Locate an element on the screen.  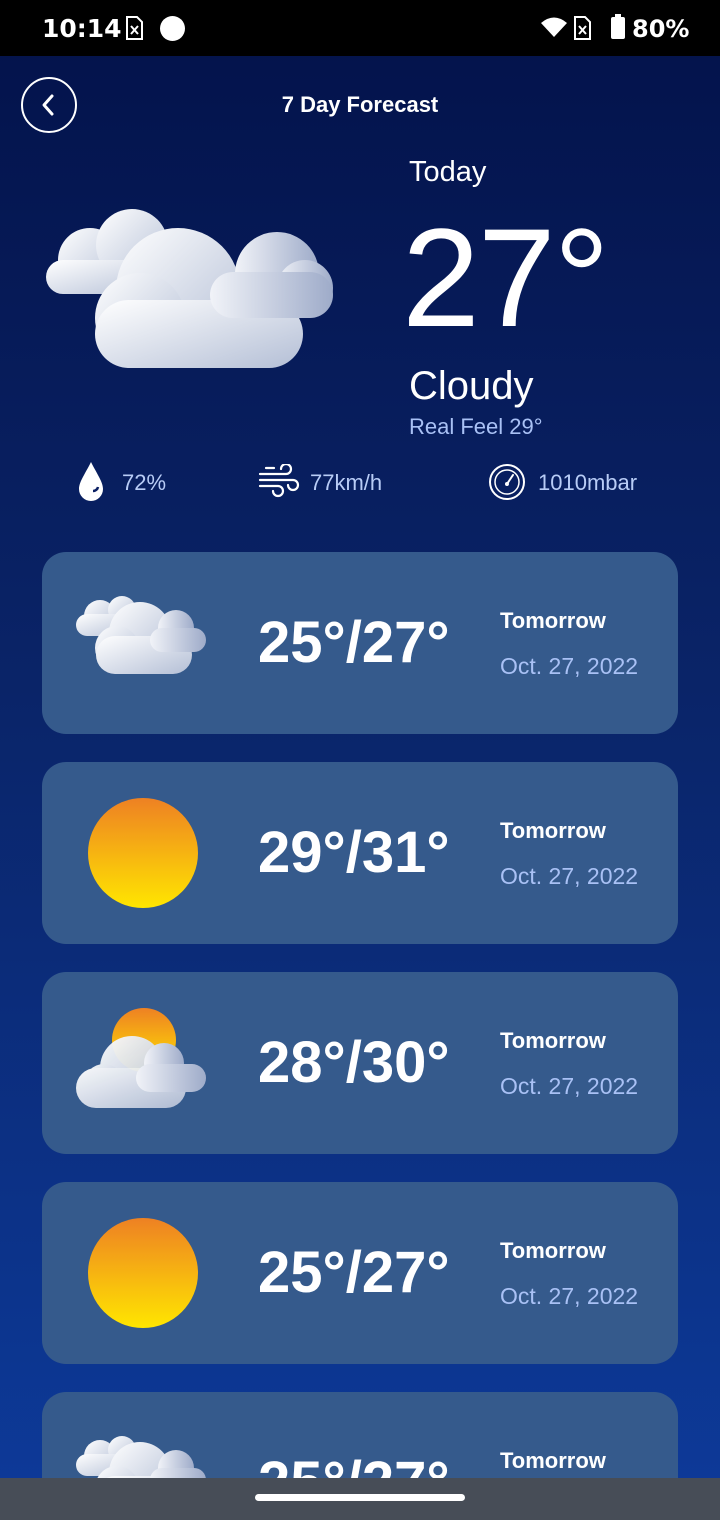
forecast-card: 29°/31° Tomorrow Oct. 27, 2022 is located at coordinates (360, 853).